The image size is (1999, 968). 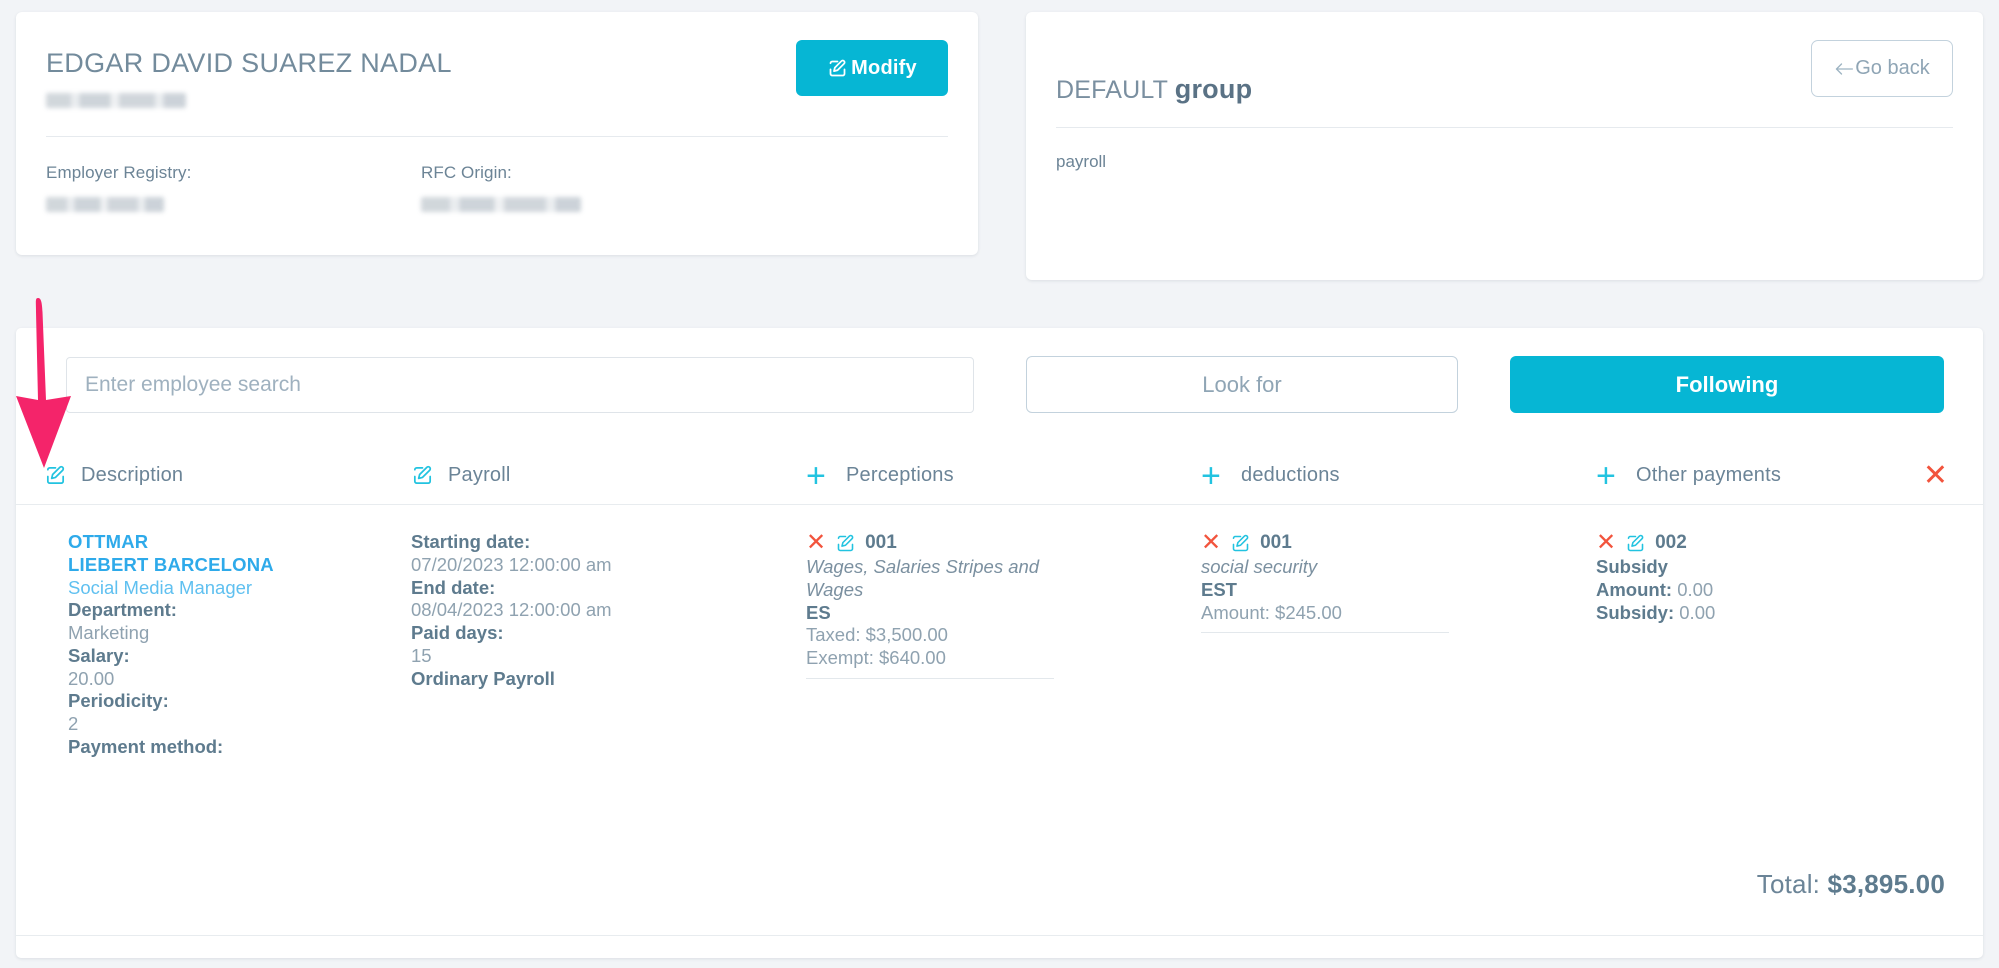 I want to click on field-employer-registry: Employer Registry:, so click(x=233, y=187).